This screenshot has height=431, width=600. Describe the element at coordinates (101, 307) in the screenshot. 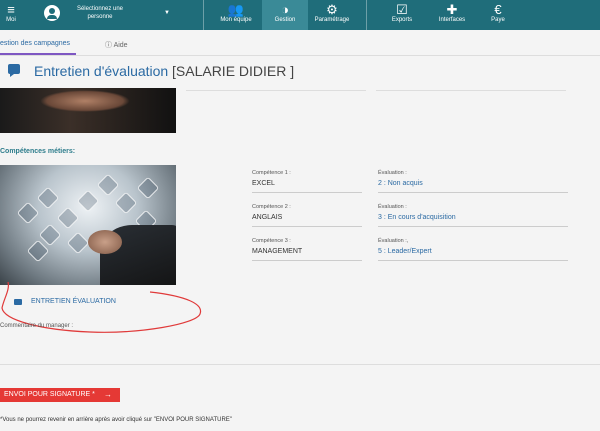

I see `annotation-scribble` at that location.